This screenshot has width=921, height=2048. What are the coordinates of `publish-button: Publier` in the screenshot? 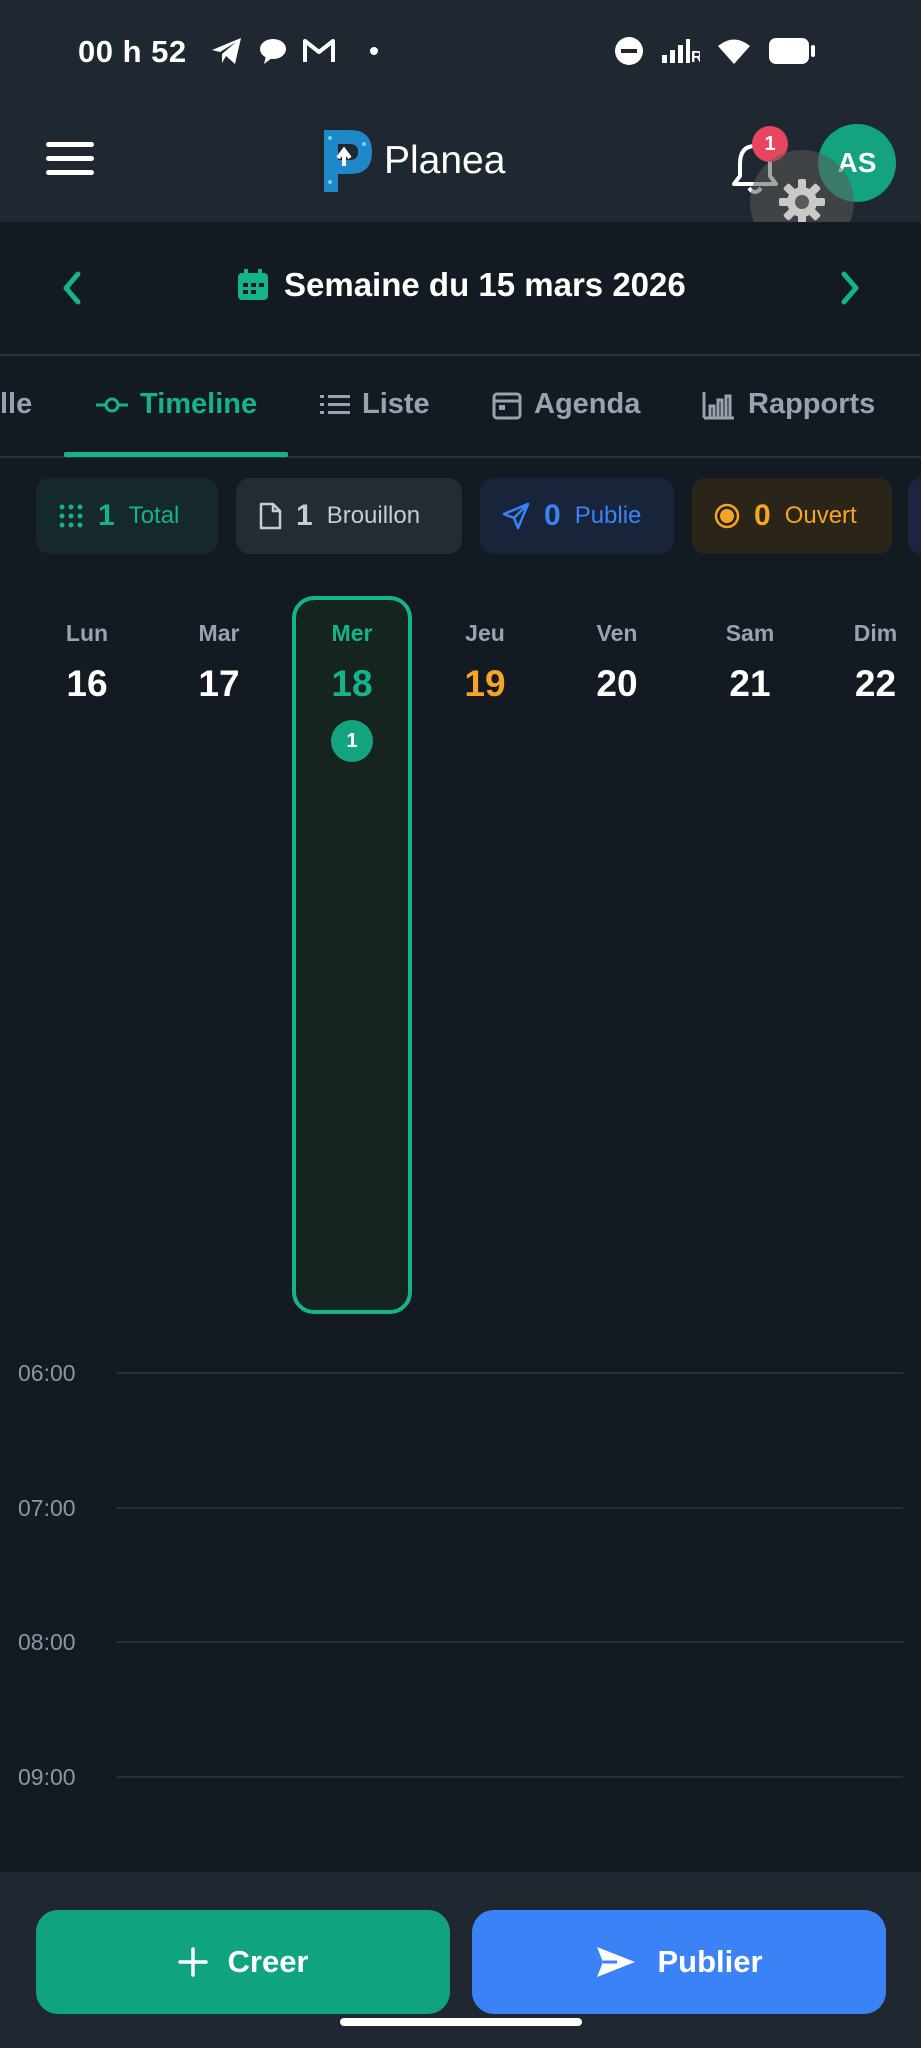 It's located at (679, 1962).